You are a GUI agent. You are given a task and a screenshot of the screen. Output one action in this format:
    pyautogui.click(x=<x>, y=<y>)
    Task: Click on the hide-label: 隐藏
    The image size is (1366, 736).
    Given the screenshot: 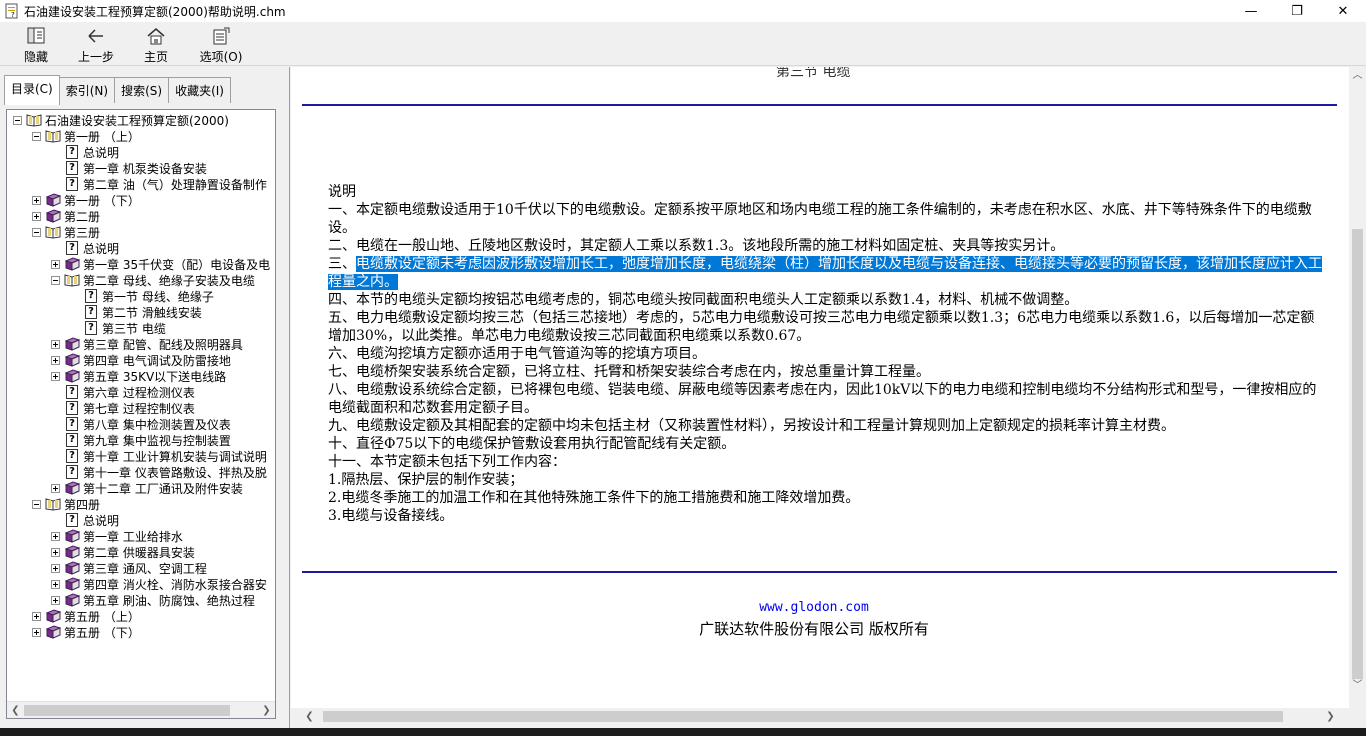 What is the action you would take?
    pyautogui.click(x=35, y=57)
    